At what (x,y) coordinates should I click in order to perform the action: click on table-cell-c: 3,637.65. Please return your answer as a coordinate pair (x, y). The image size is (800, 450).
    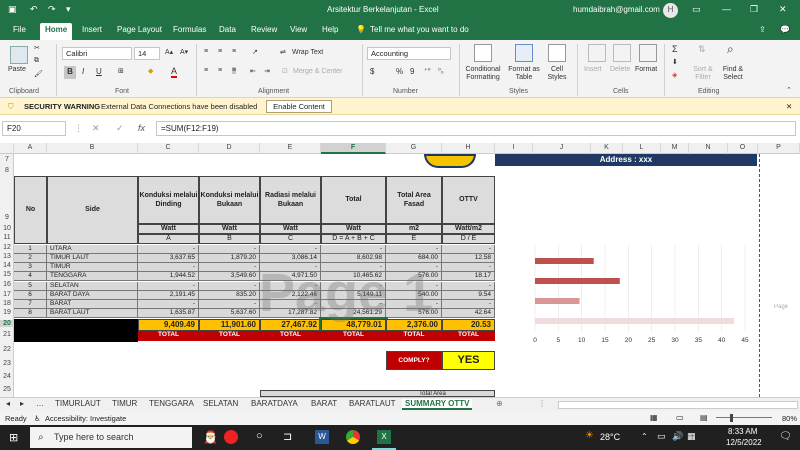
    Looking at the image, I should click on (168, 258).